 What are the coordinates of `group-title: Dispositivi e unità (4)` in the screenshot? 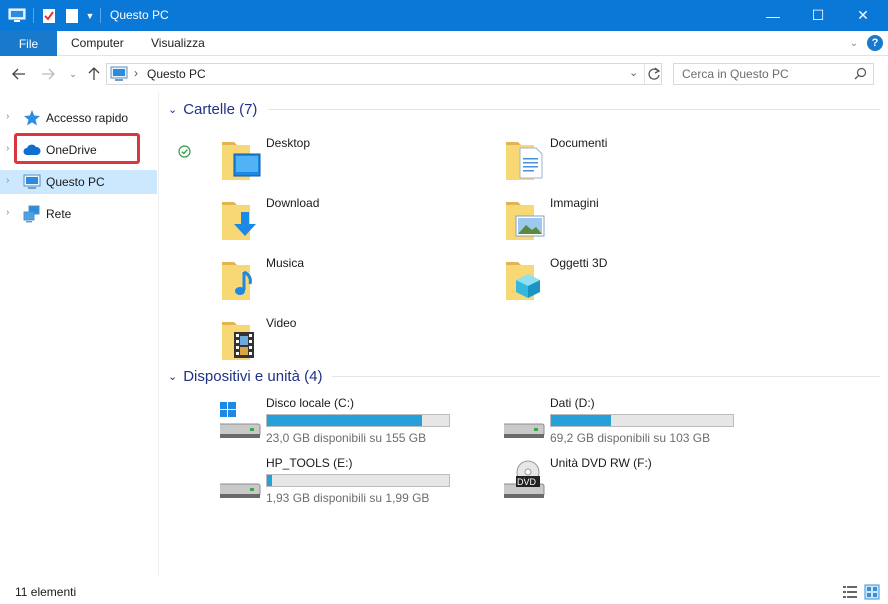 It's located at (253, 376).